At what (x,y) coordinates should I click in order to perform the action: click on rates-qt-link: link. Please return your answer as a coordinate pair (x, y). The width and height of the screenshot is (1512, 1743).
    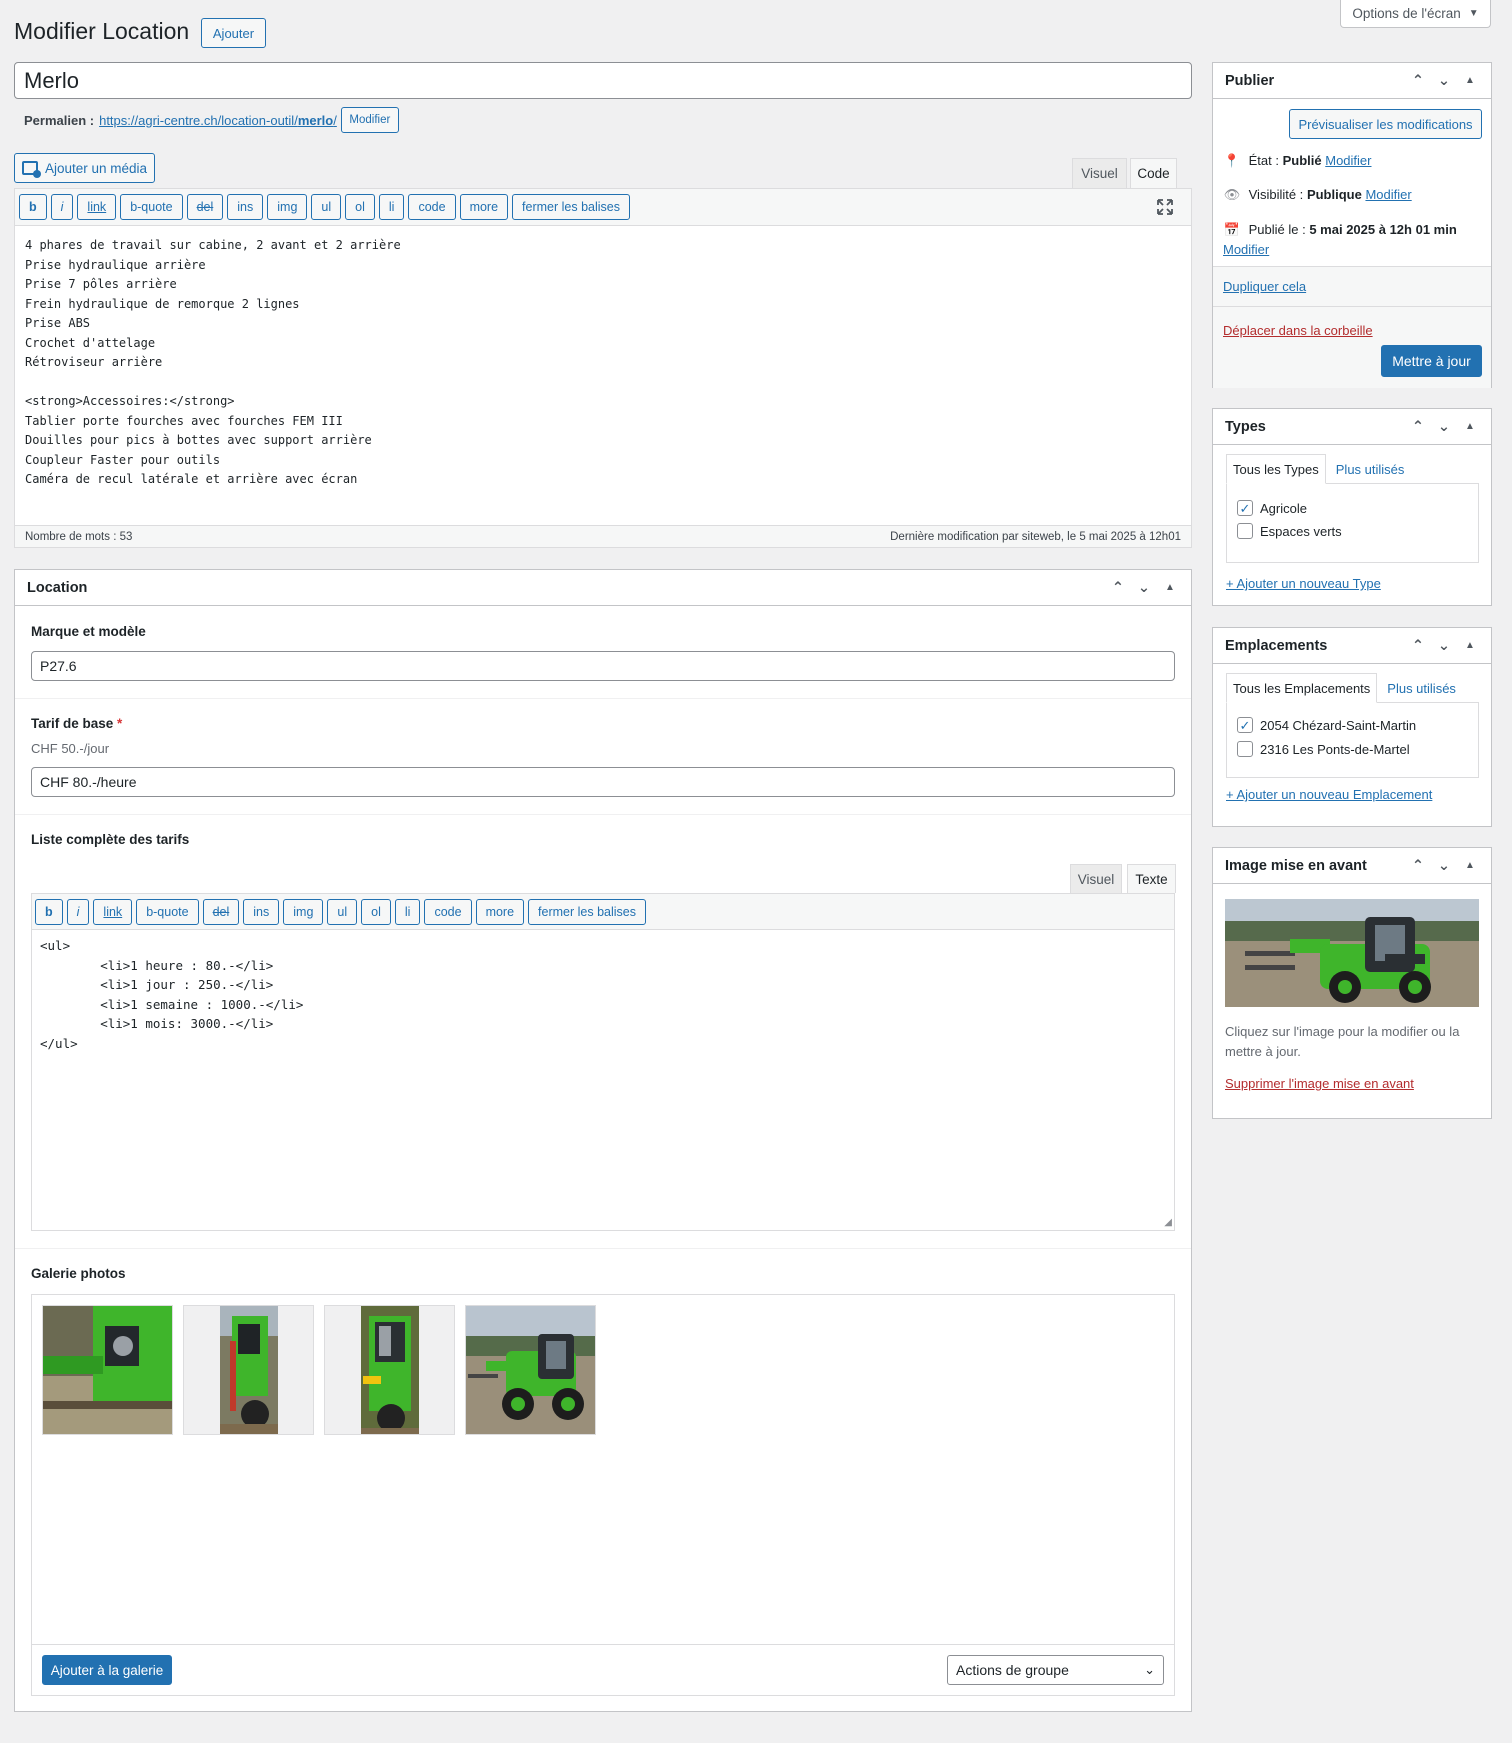
    Looking at the image, I should click on (113, 911).